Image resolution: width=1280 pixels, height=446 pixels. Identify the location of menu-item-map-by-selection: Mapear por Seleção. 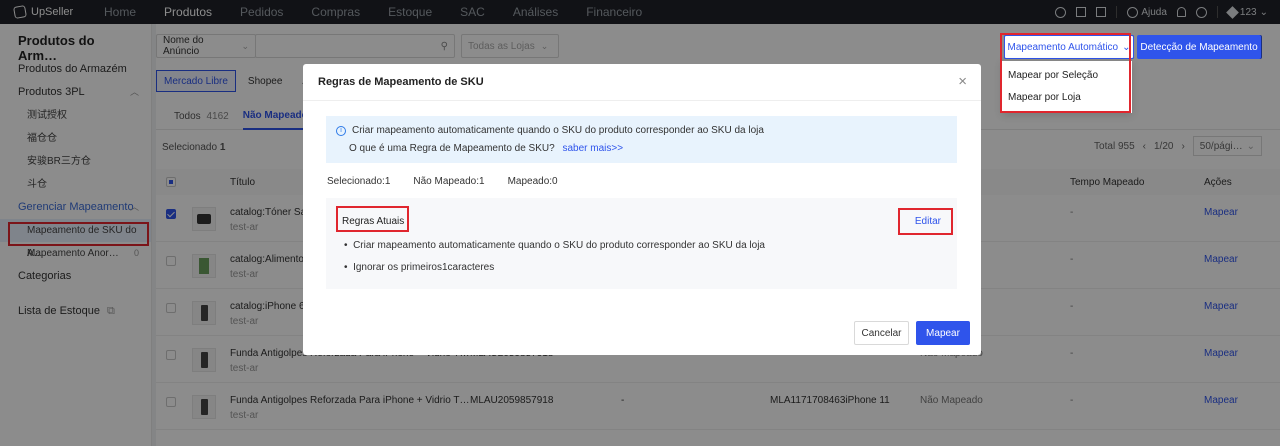
(1067, 76).